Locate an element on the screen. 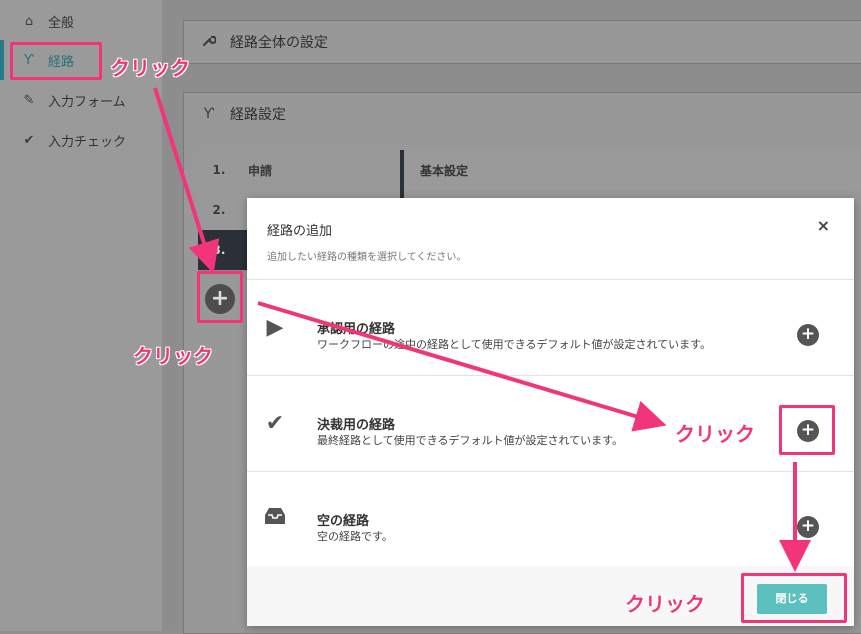 The width and height of the screenshot is (861, 634). option-description: 最終経路として使用できるデフォルト値が設定されています。 is located at coordinates (470, 440).